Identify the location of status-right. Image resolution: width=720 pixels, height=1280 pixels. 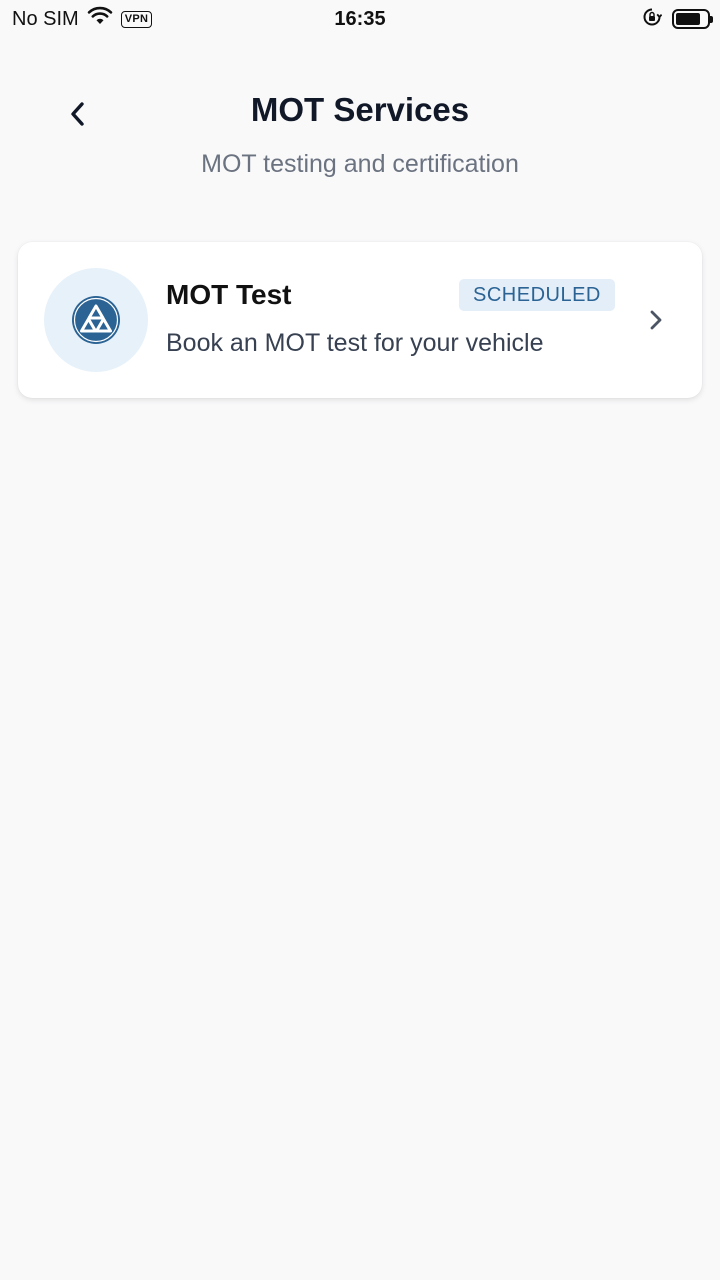
(677, 19).